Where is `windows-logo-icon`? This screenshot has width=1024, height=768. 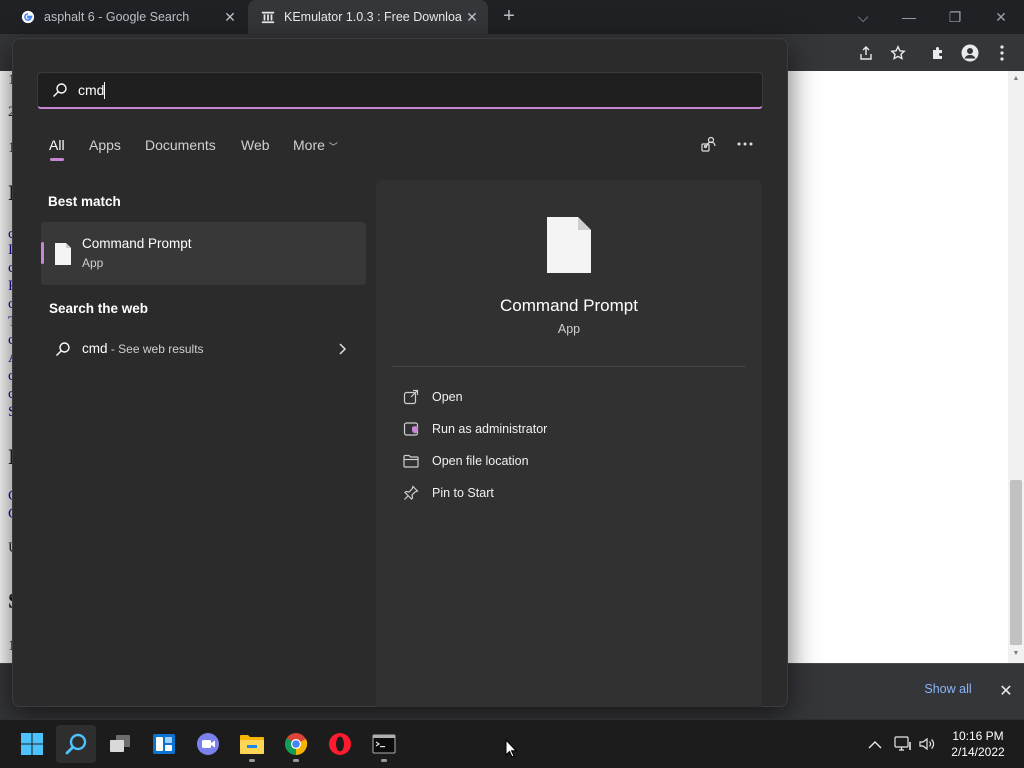 windows-logo-icon is located at coordinates (32, 744).